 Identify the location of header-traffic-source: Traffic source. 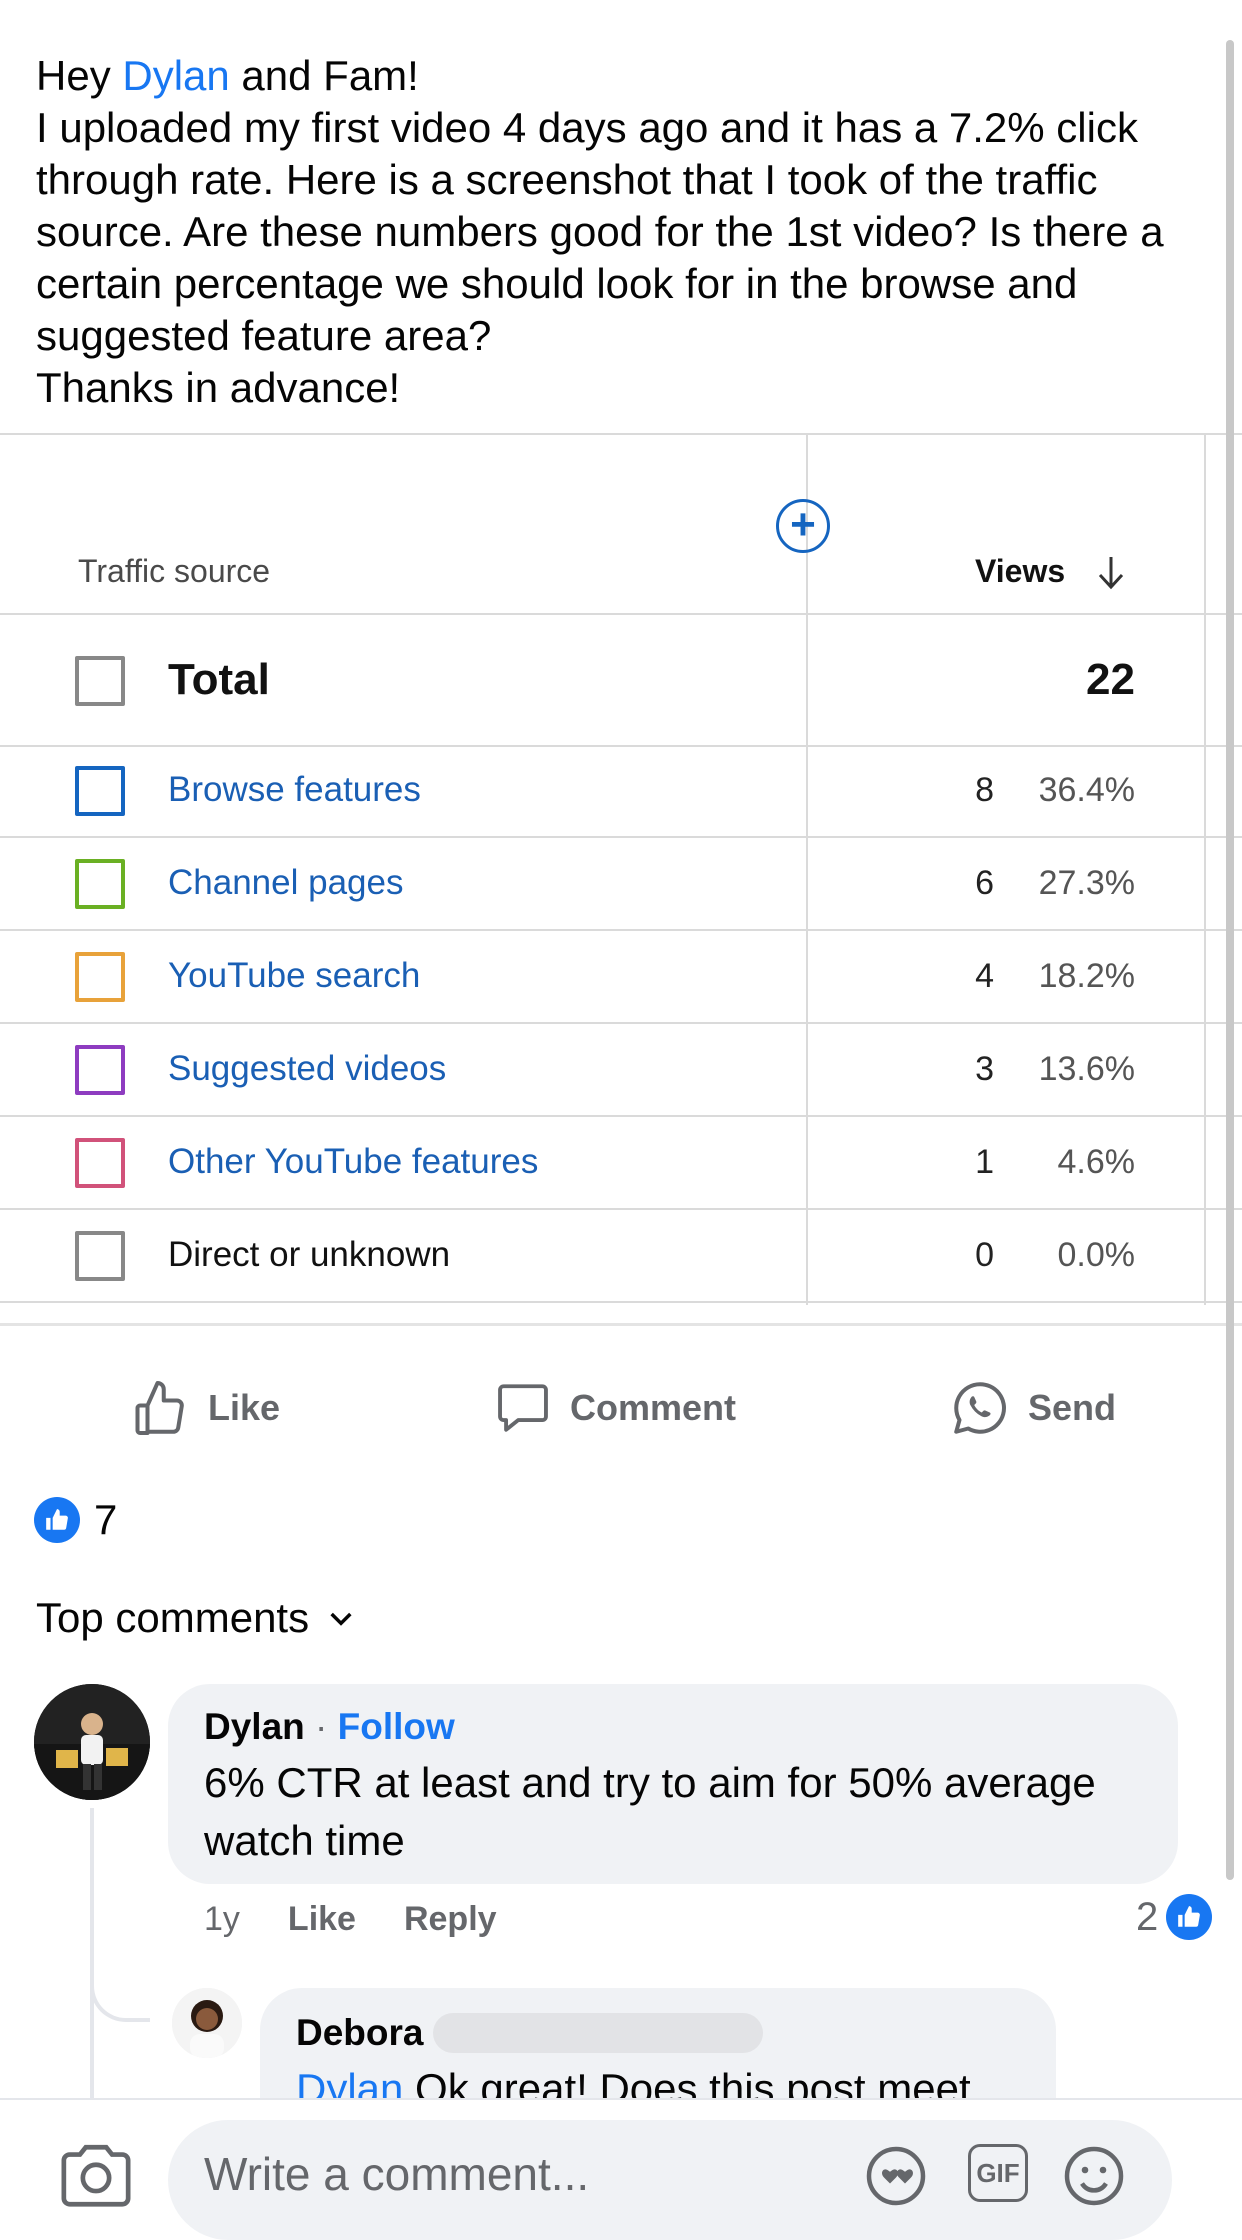
(174, 571).